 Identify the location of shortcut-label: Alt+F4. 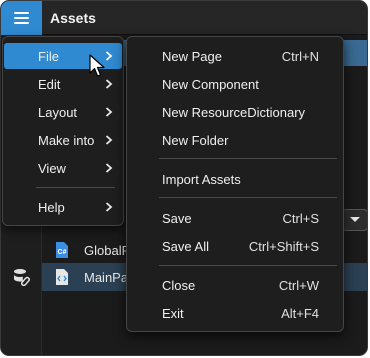
(300, 313).